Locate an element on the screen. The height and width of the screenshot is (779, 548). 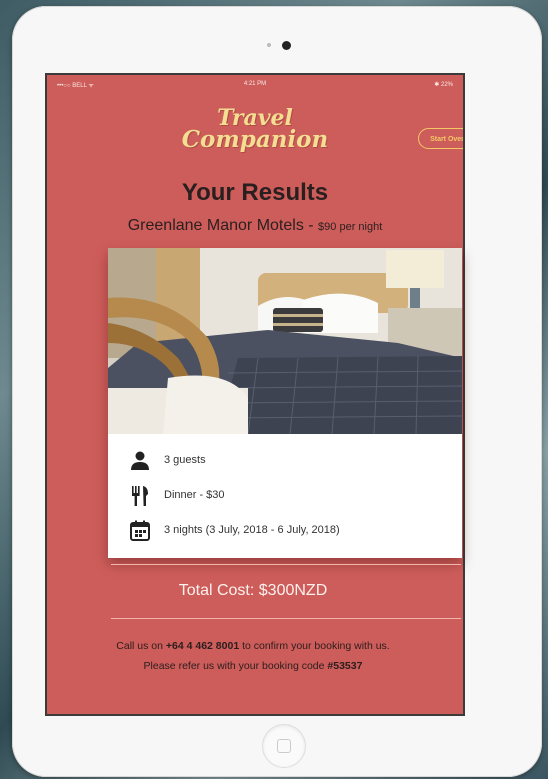
status-bar: •••○○ BELL ᯤ 4:21 PM ✱ 22% is located at coordinates (255, 83).